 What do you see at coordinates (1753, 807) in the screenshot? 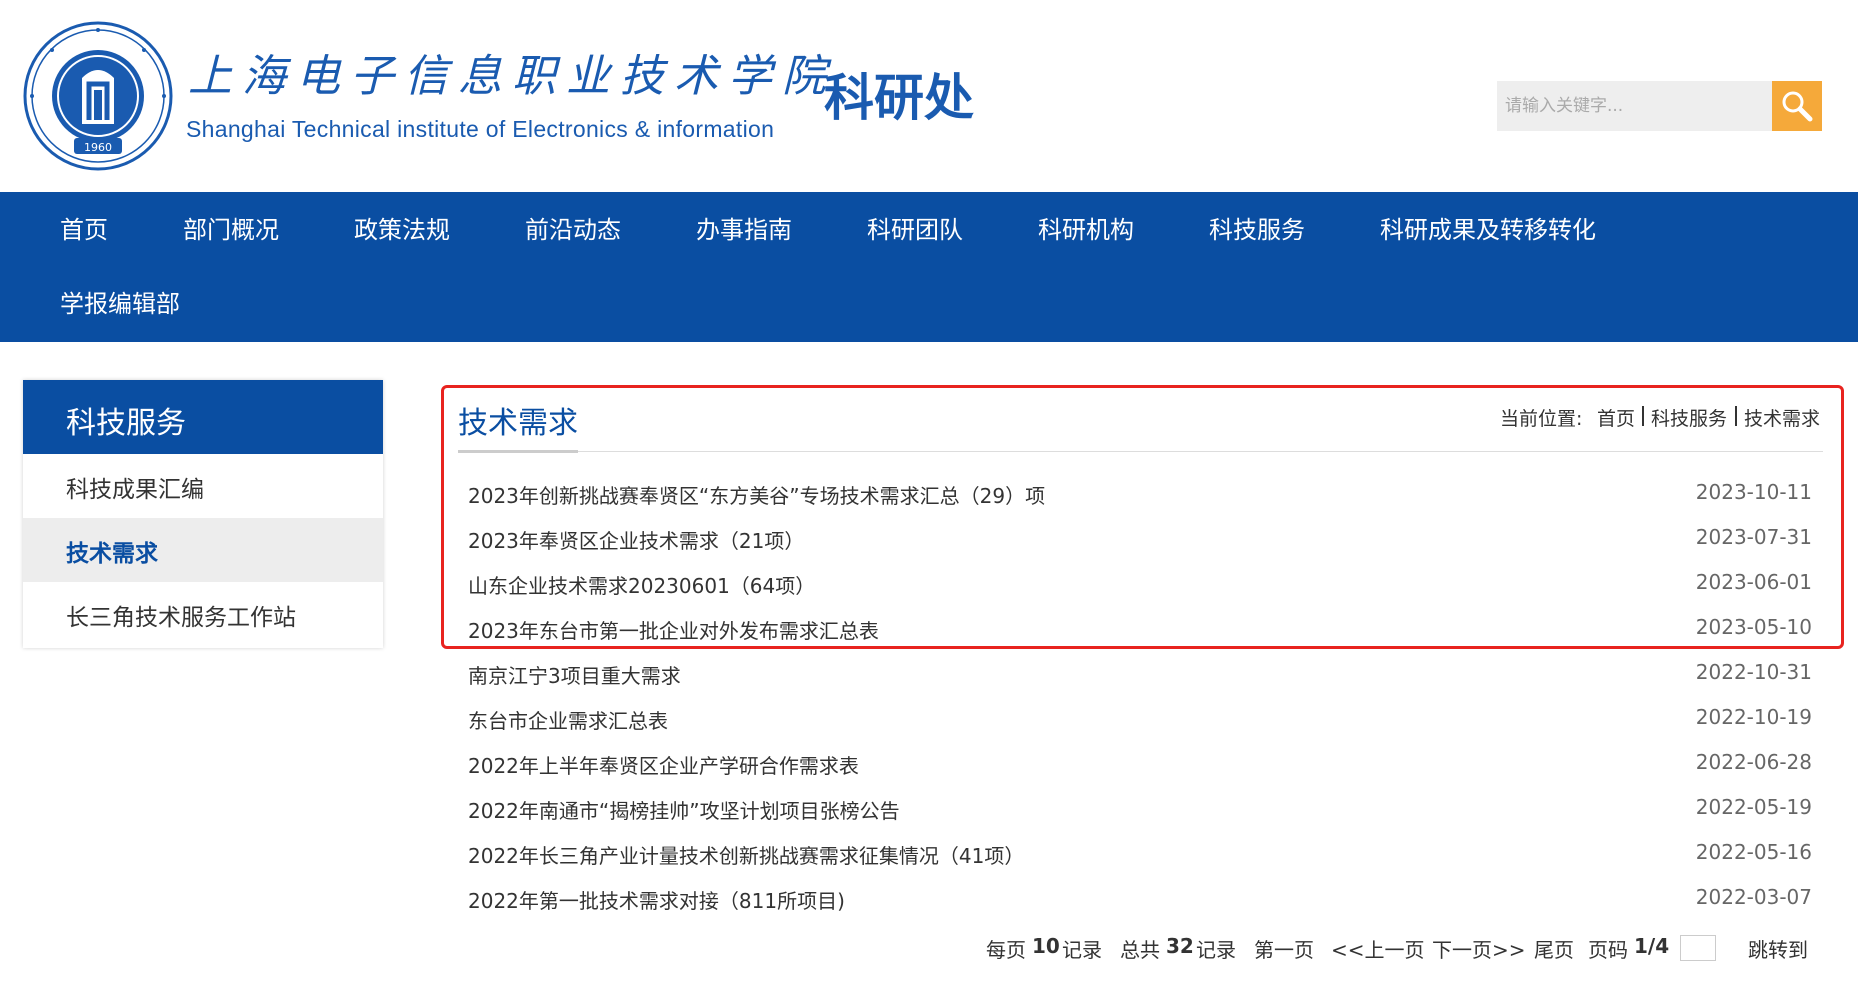
I see `article-date: 2022-05-19` at bounding box center [1753, 807].